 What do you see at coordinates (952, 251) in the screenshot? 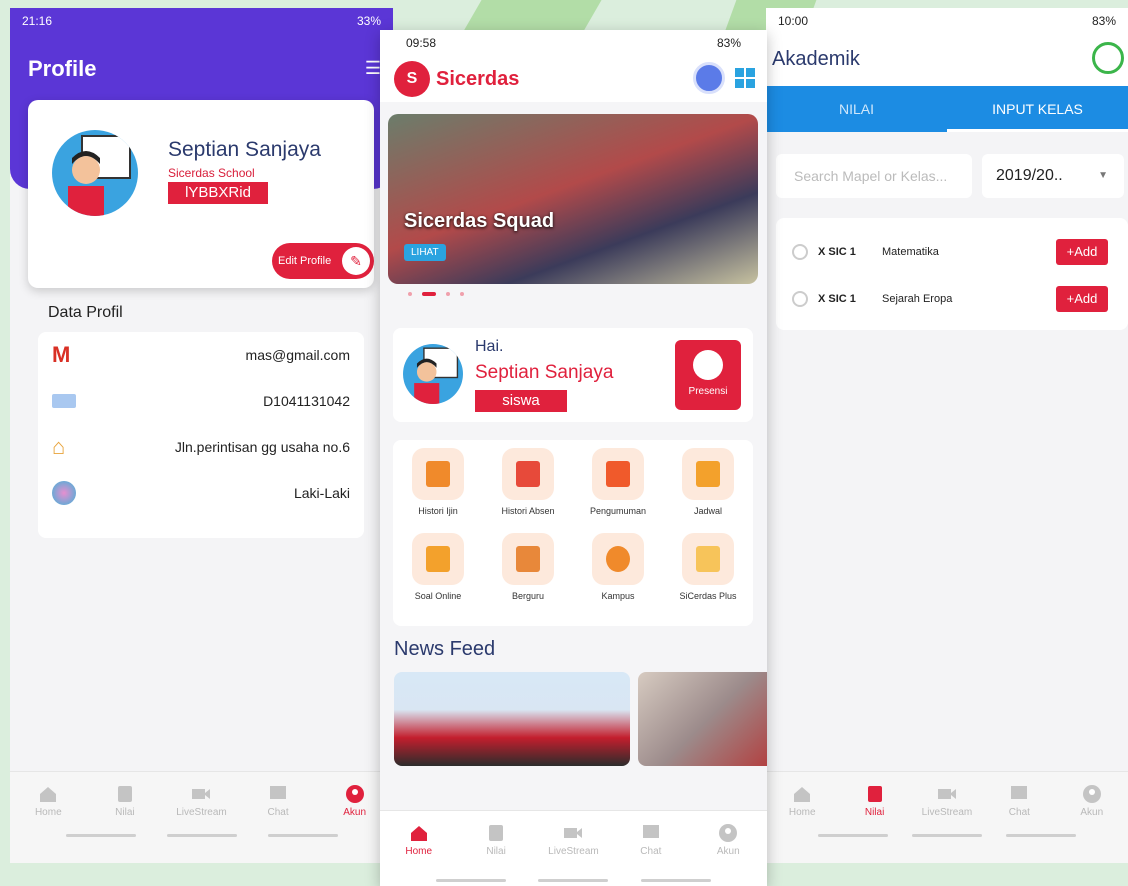
I see `list-item: X SIC 1 Matematika +Add` at bounding box center [952, 251].